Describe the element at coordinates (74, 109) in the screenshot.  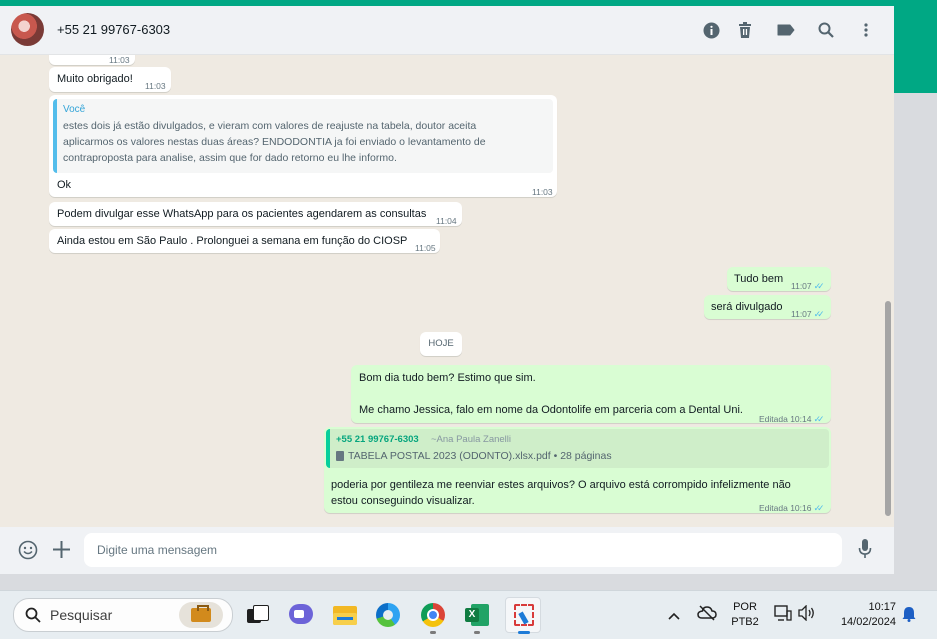
I see `quote-author: Você` at that location.